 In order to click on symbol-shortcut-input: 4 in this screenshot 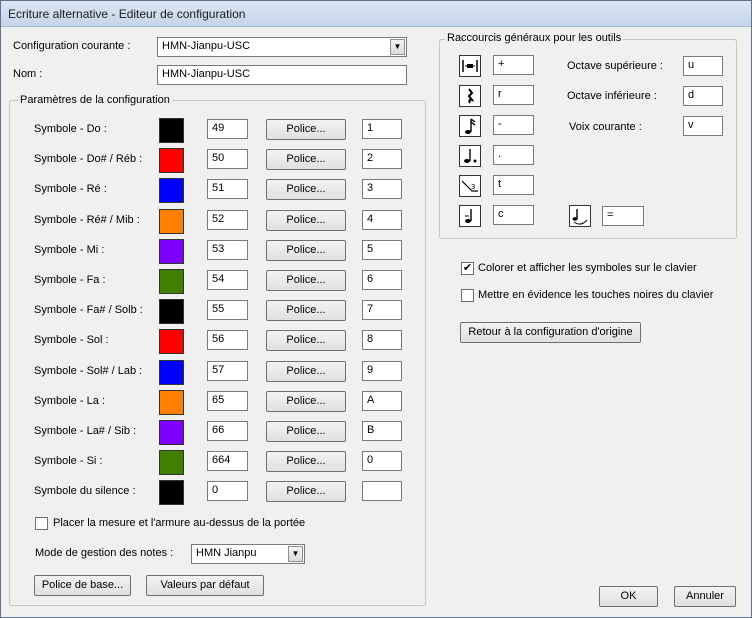, I will do `click(382, 220)`.